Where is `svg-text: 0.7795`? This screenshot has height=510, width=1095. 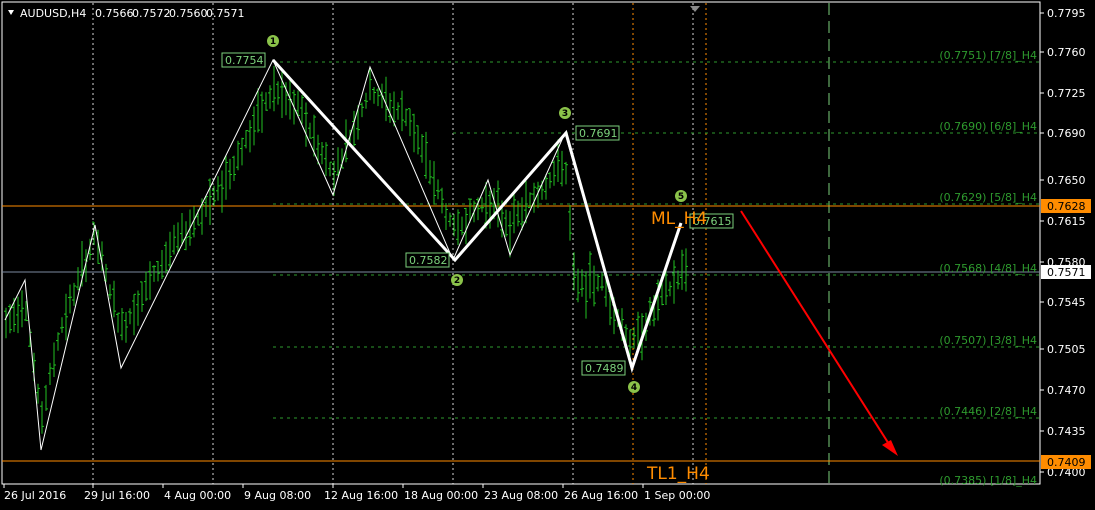
svg-text: 0.7795 is located at coordinates (1066, 13).